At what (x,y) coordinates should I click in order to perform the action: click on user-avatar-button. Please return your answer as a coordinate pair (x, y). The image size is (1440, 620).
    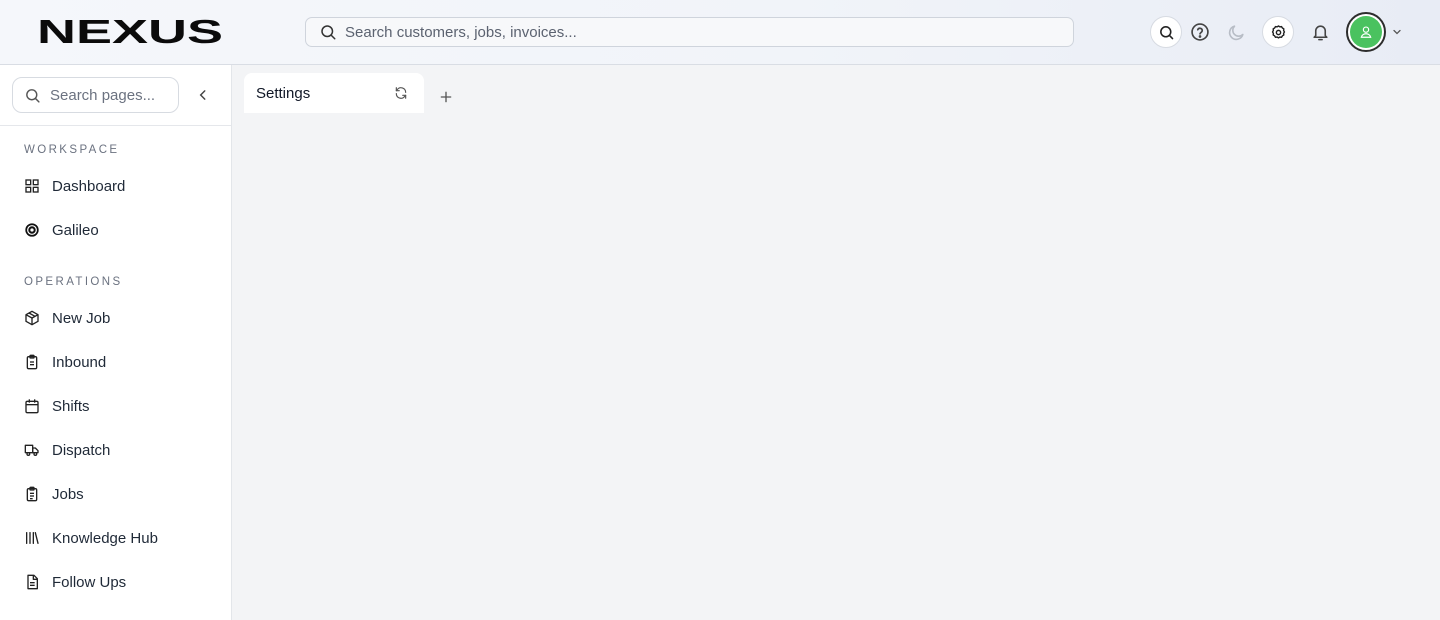
    Looking at the image, I should click on (1366, 32).